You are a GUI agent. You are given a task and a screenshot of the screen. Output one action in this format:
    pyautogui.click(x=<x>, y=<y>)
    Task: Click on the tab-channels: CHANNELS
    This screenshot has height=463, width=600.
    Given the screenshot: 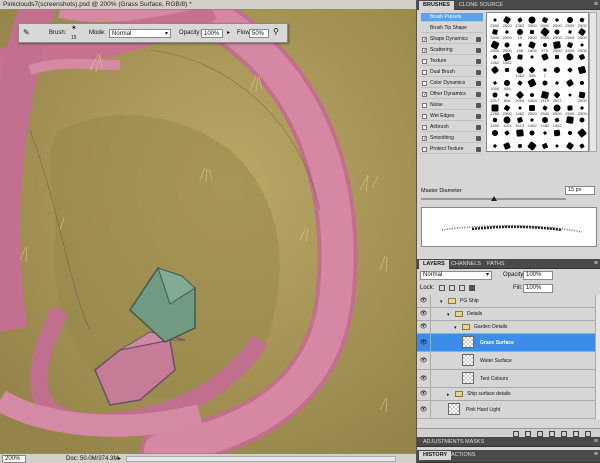 What is the action you would take?
    pyautogui.click(x=466, y=264)
    